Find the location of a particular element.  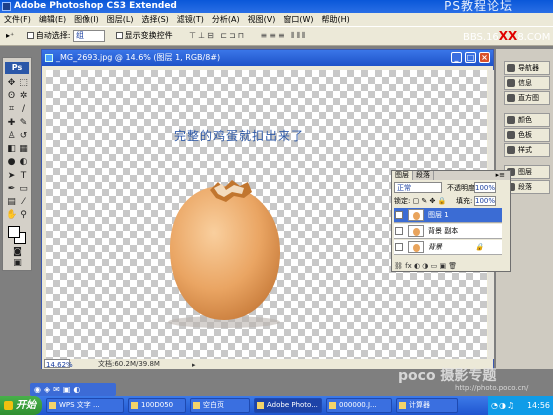

clone-stamp-icon: ♙ is located at coordinates (11, 136).